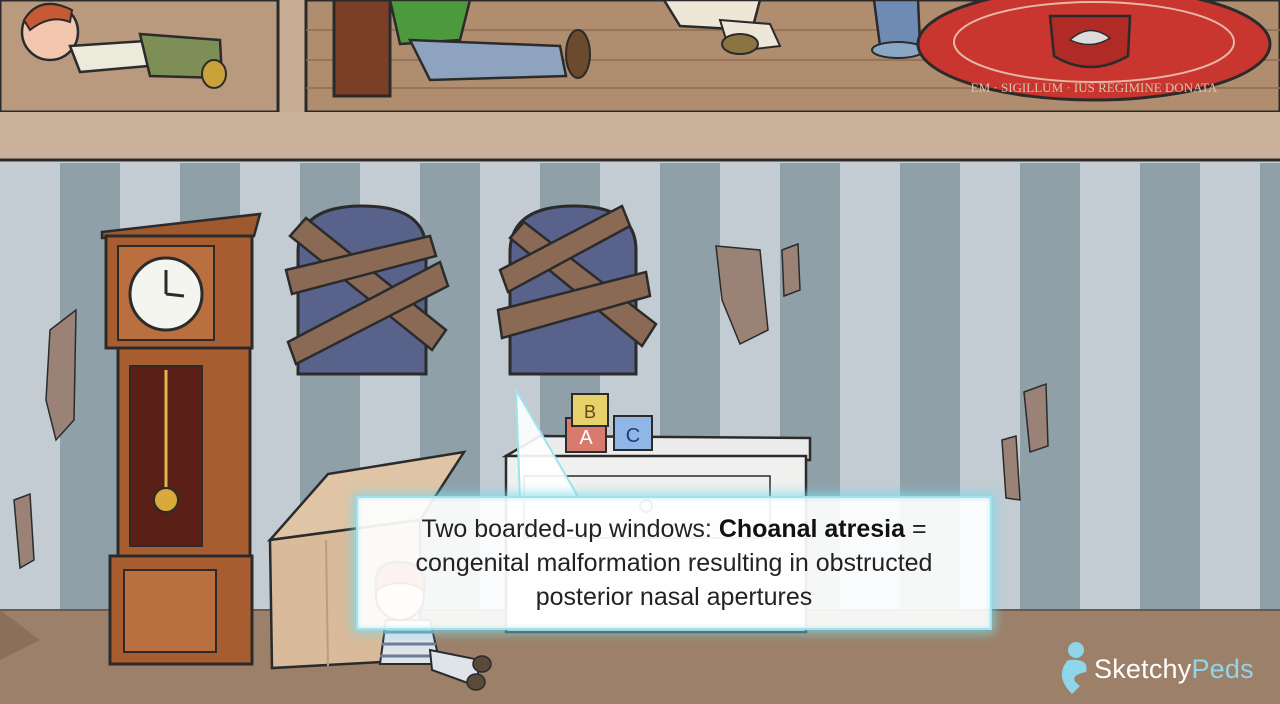  What do you see at coordinates (362, 49) in the screenshot?
I see `door` at bounding box center [362, 49].